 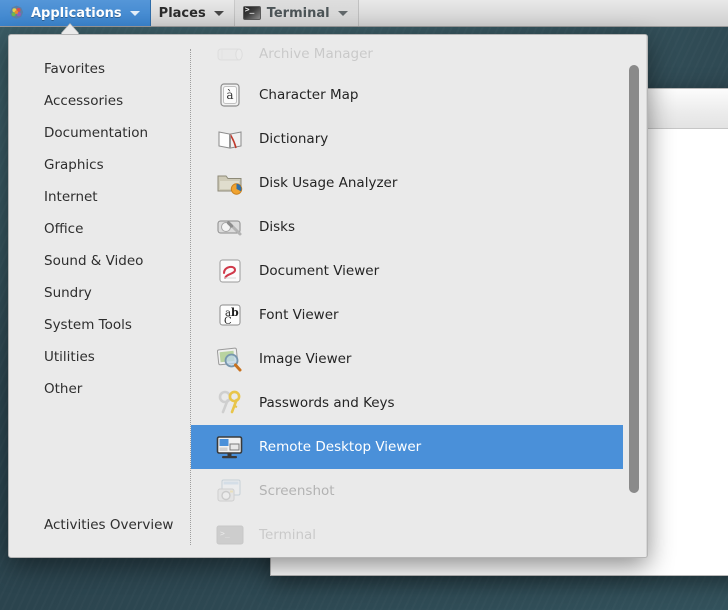 I want to click on places-menu-label: Places, so click(x=182, y=13).